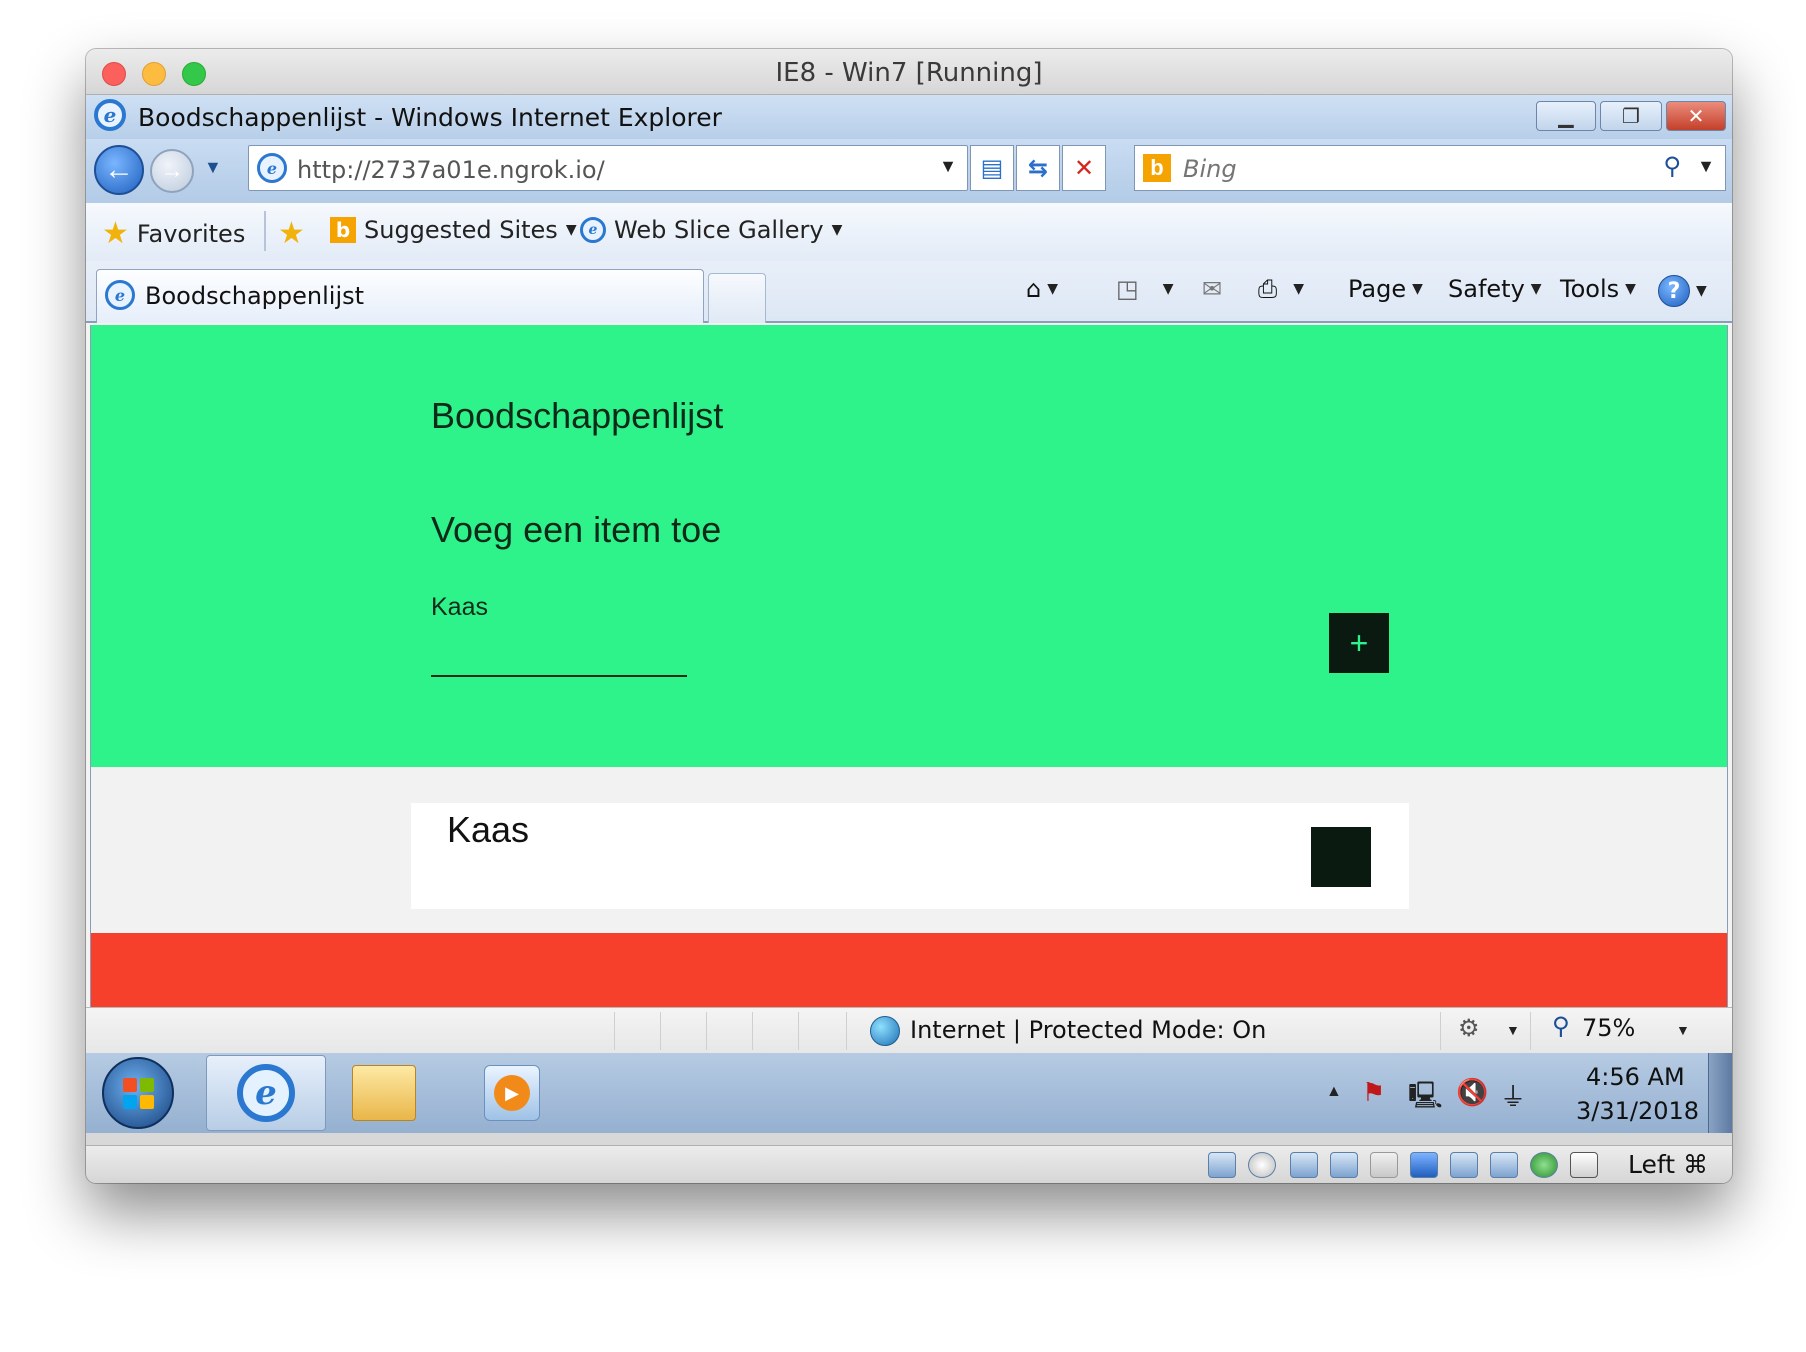 The width and height of the screenshot is (1806, 1352). Describe the element at coordinates (384, 1093) in the screenshot. I see `taskbar-windows-explorer-folder-icon` at that location.